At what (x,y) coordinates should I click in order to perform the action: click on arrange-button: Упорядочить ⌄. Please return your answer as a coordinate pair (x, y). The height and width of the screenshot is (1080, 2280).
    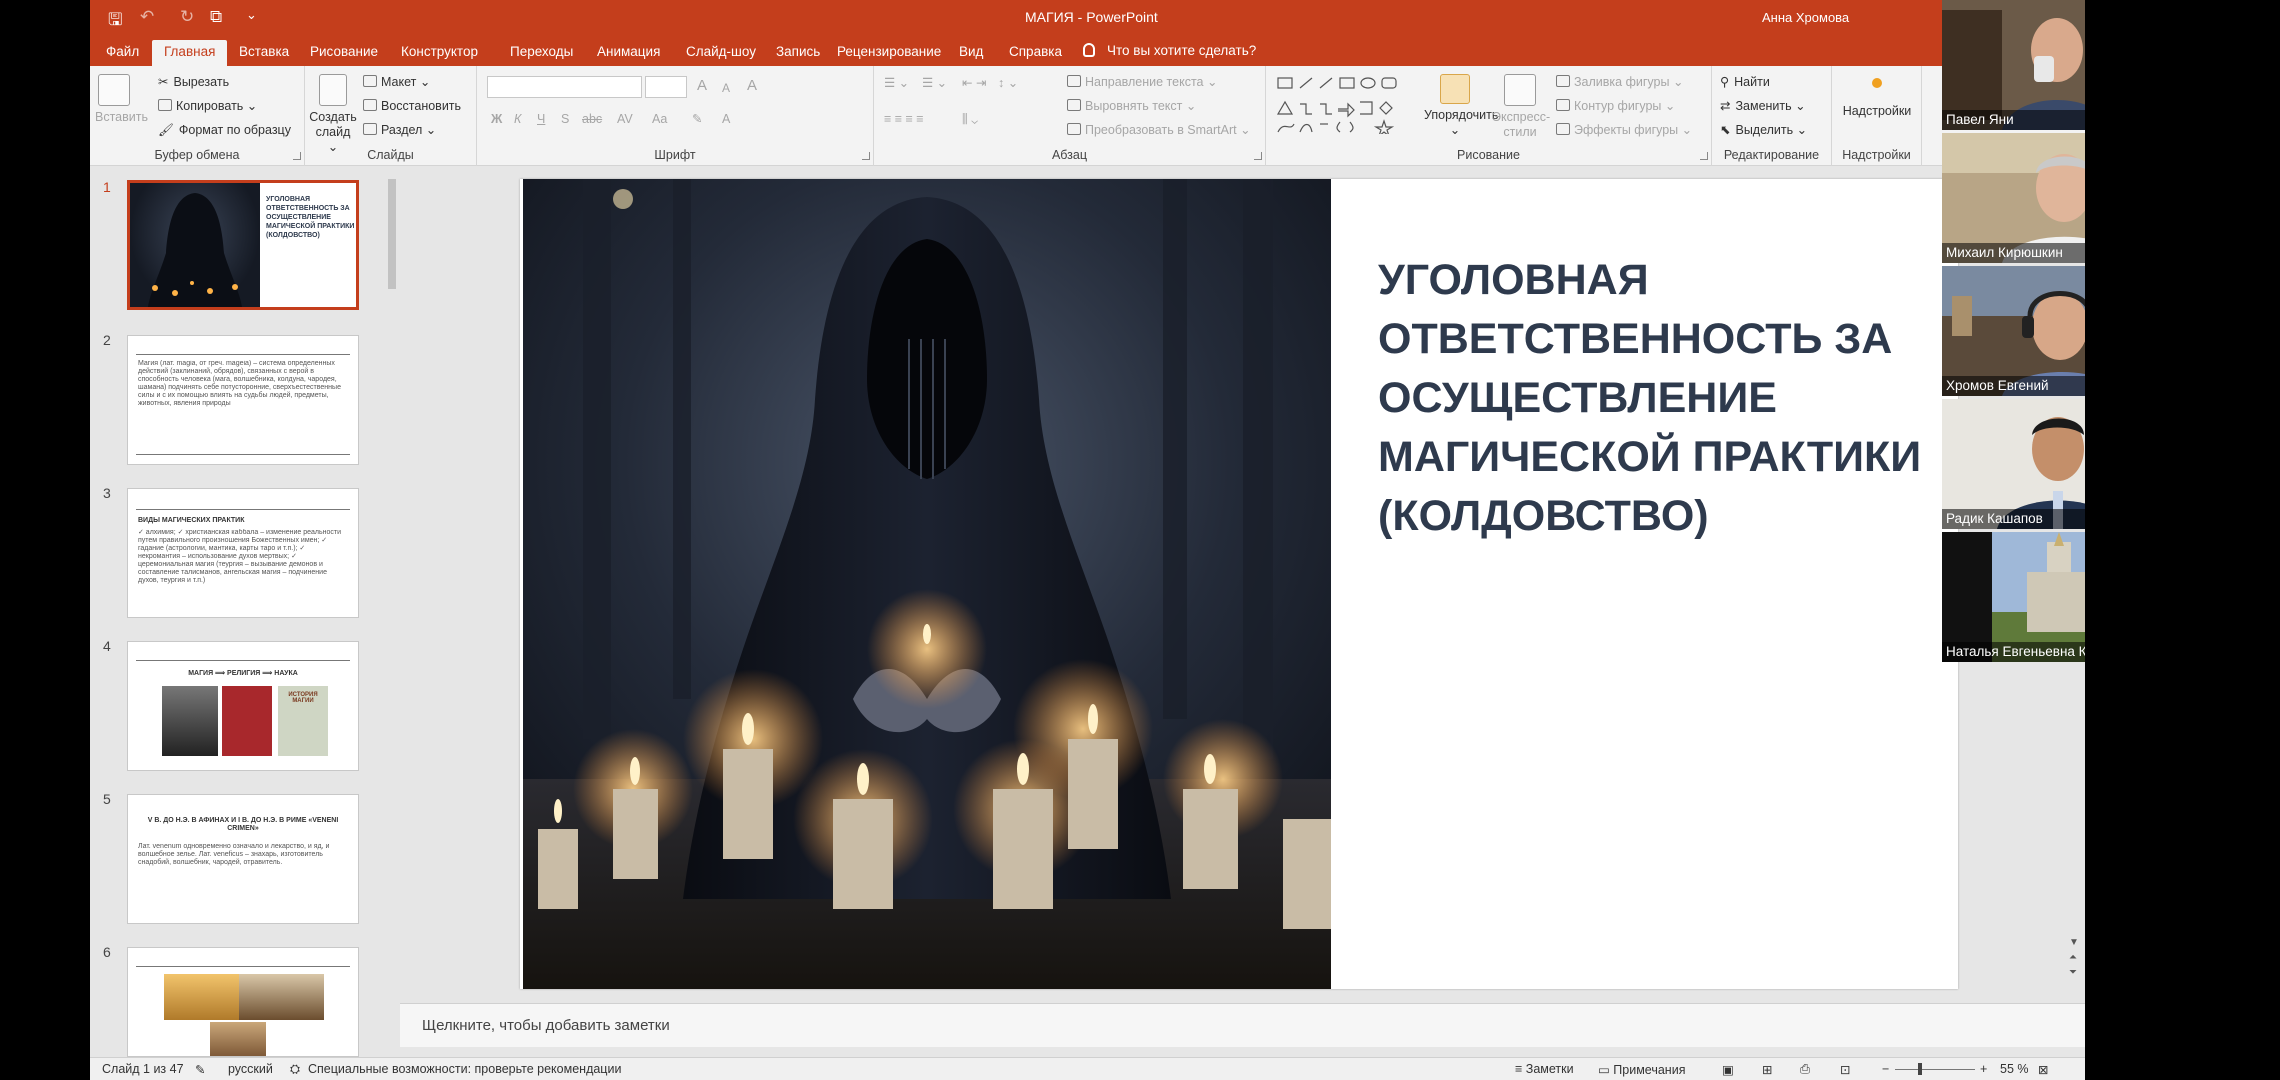
    Looking at the image, I should click on (1461, 106).